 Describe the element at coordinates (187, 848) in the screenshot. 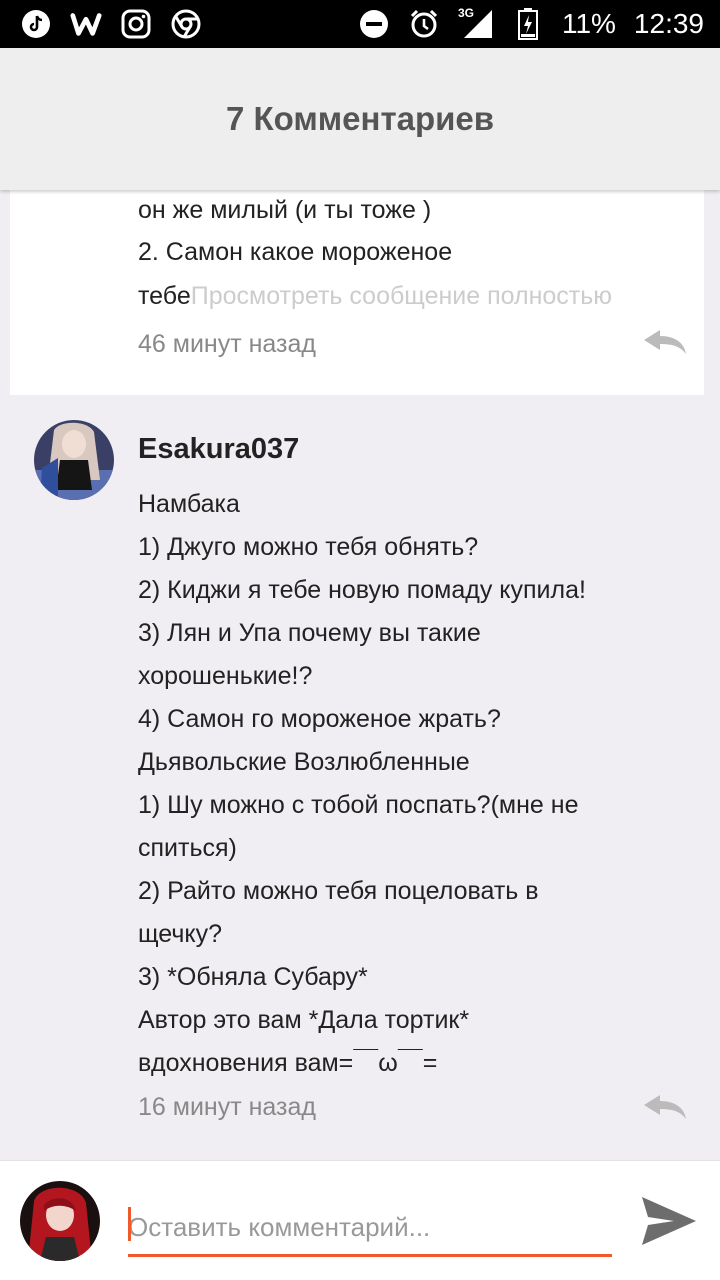

I see `comment-text-line: спиться)` at that location.